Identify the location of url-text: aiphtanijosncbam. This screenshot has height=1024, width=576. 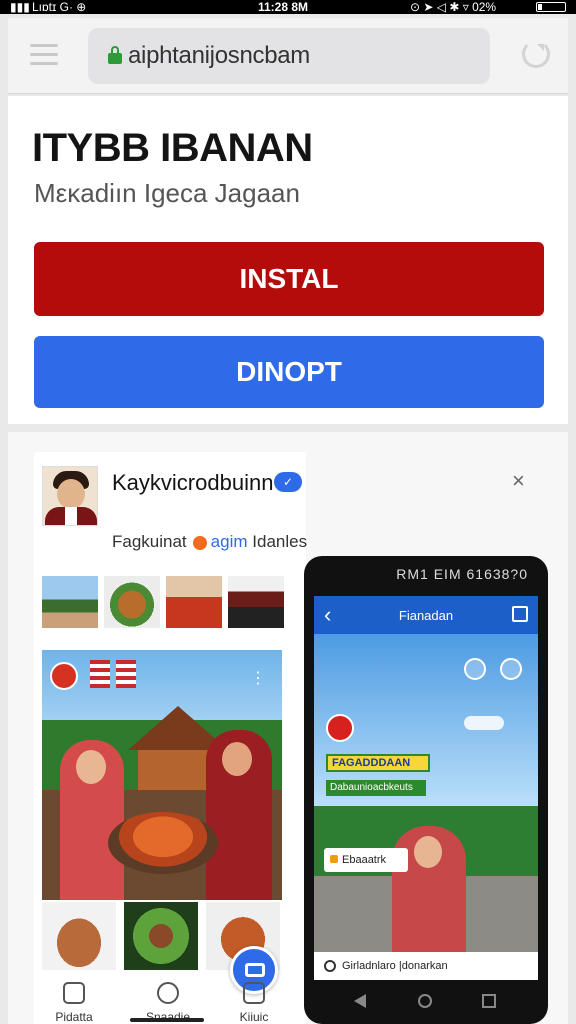
(219, 55).